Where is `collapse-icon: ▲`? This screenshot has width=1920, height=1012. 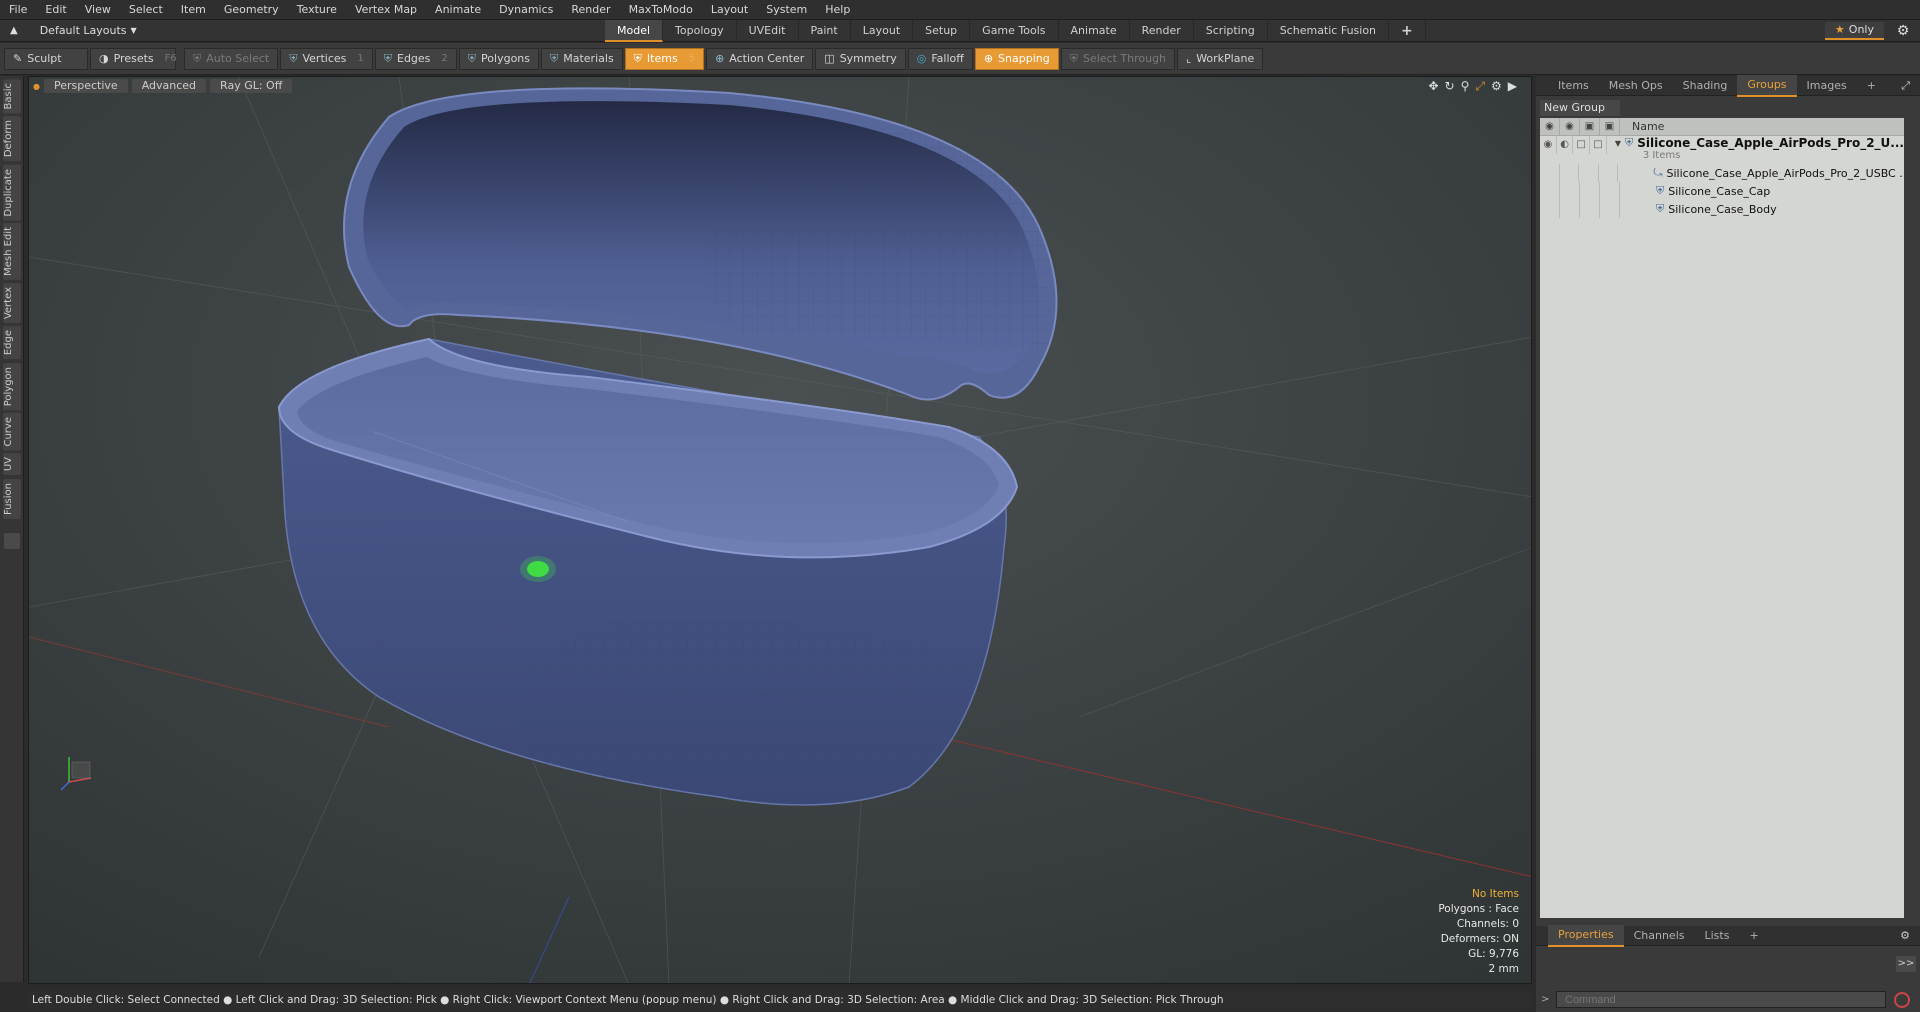 collapse-icon: ▲ is located at coordinates (14, 30).